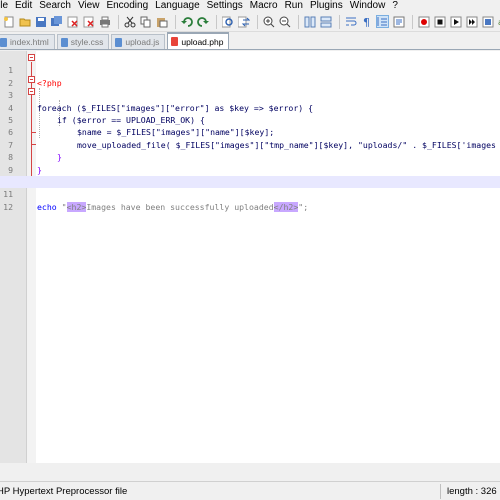 Image resolution: width=500 pixels, height=500 pixels. Describe the element at coordinates (24, 21) in the screenshot. I see `open-file-icon` at that location.